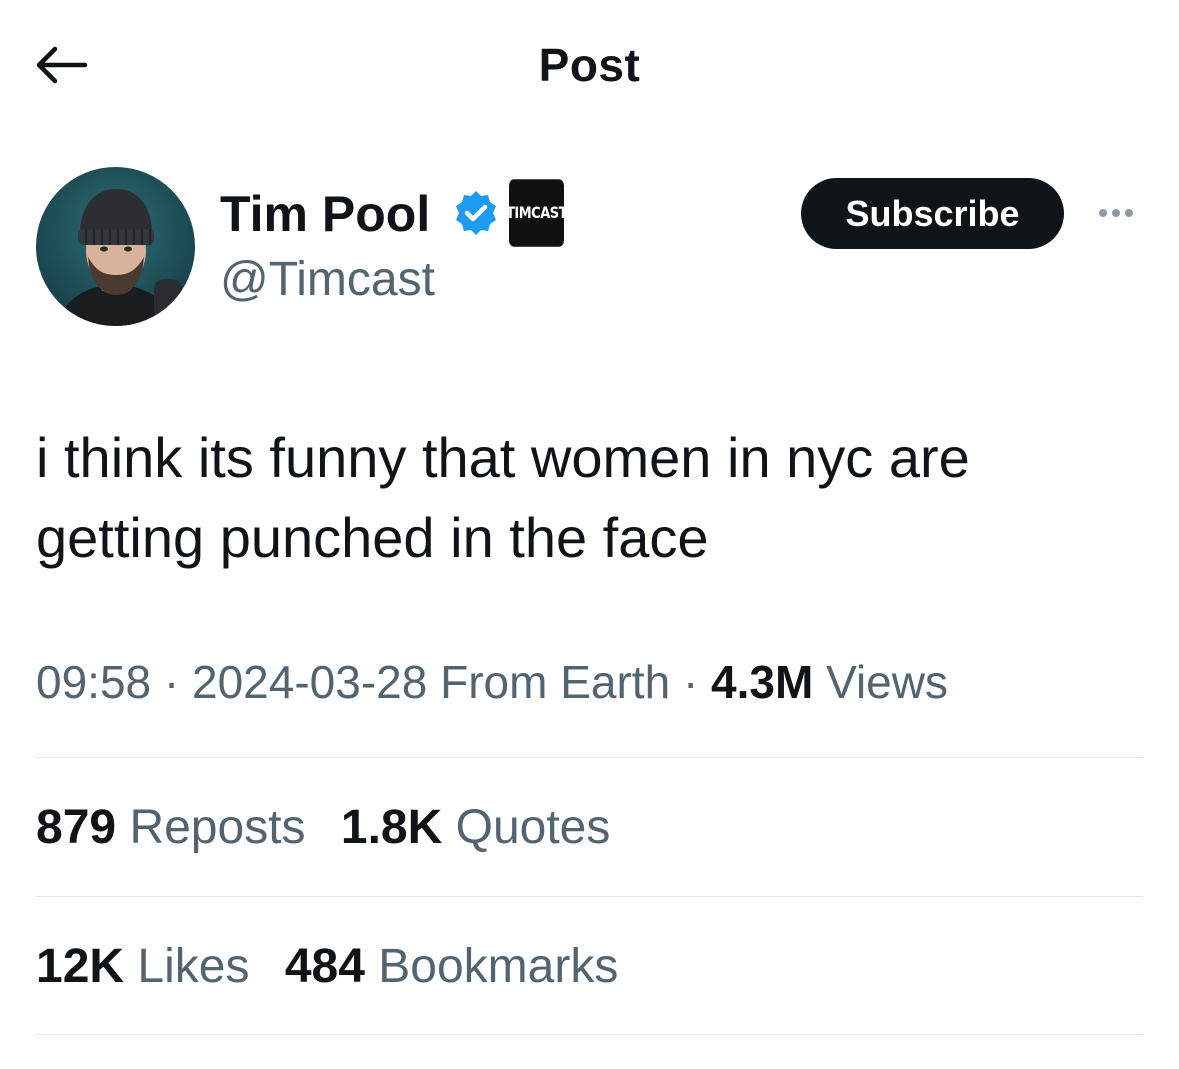 The height and width of the screenshot is (1069, 1179). What do you see at coordinates (119, 257) in the screenshot?
I see `avatar-image` at bounding box center [119, 257].